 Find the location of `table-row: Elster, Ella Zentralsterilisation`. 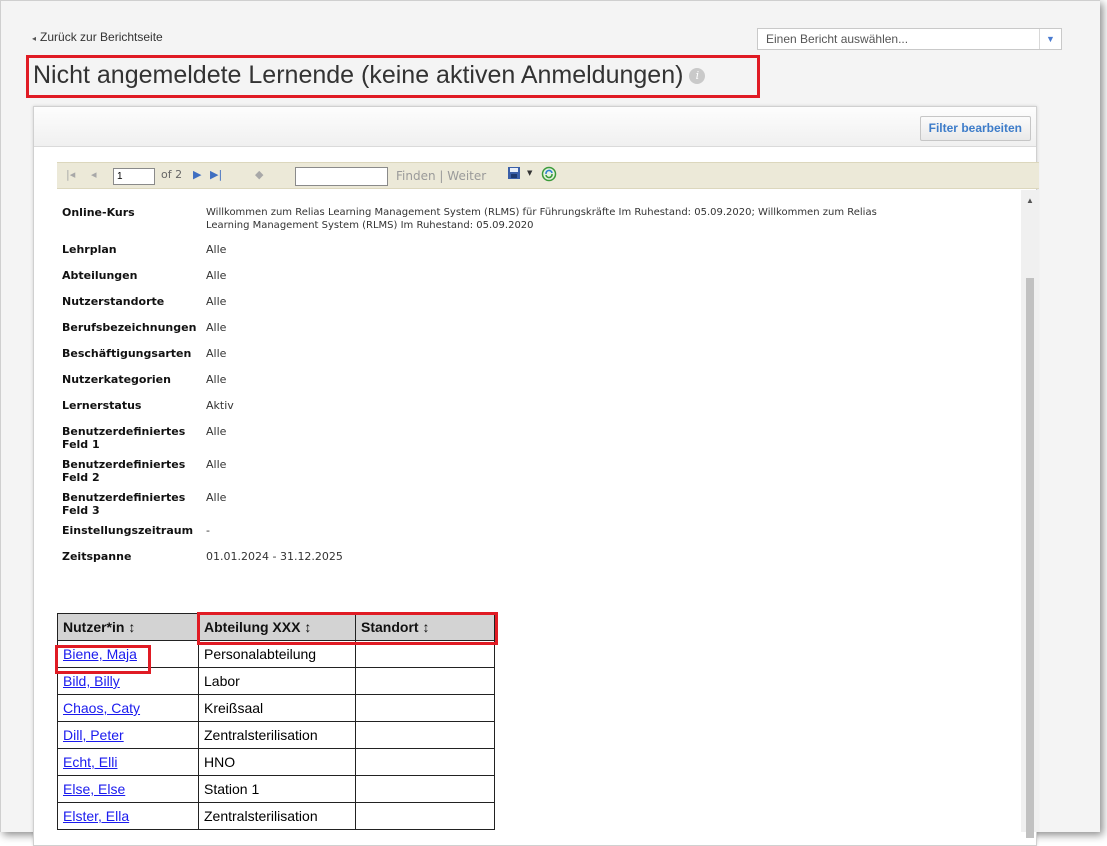

table-row: Elster, Ella Zentralsterilisation is located at coordinates (276, 816).